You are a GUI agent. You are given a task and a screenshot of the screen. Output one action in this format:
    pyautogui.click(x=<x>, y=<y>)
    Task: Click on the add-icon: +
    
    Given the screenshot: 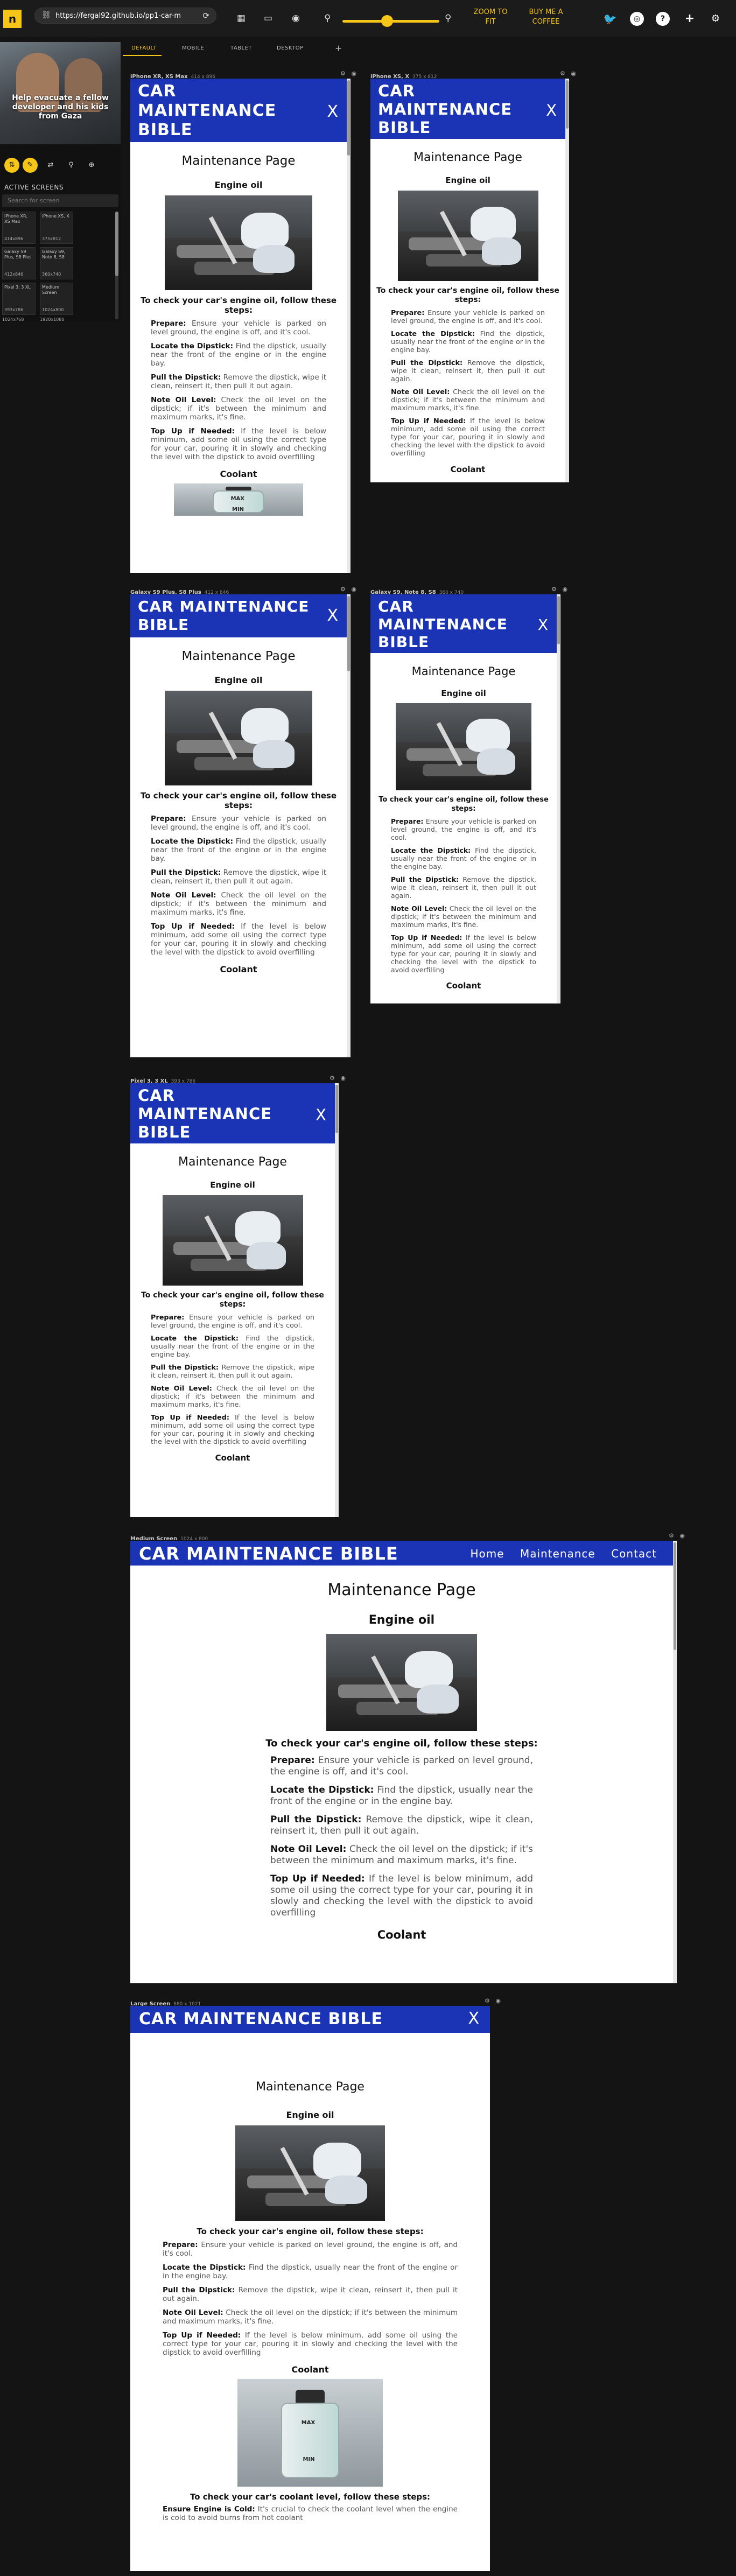 What is the action you would take?
    pyautogui.click(x=690, y=19)
    